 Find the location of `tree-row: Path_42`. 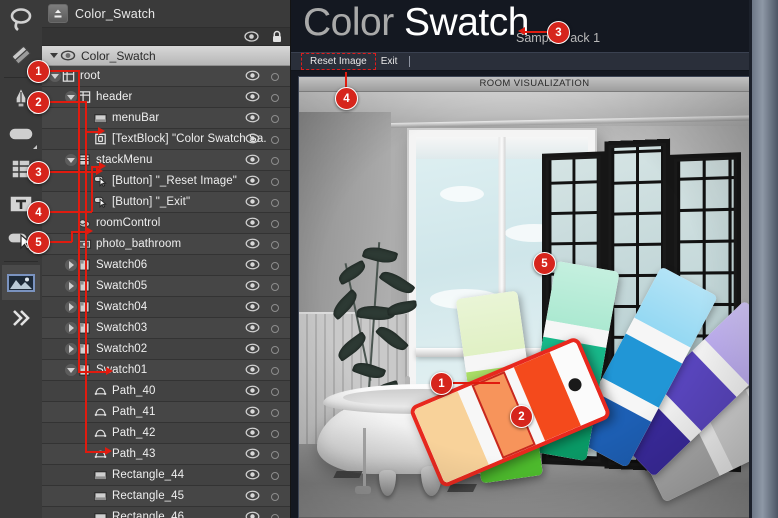

tree-row: Path_42 is located at coordinates (166, 433).